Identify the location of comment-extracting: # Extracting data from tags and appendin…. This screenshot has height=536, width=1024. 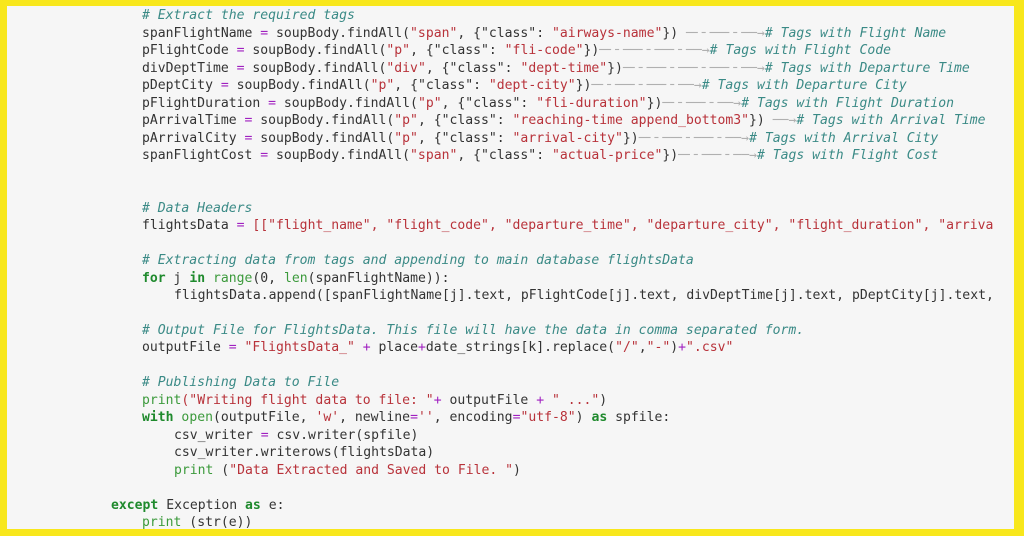
(418, 260).